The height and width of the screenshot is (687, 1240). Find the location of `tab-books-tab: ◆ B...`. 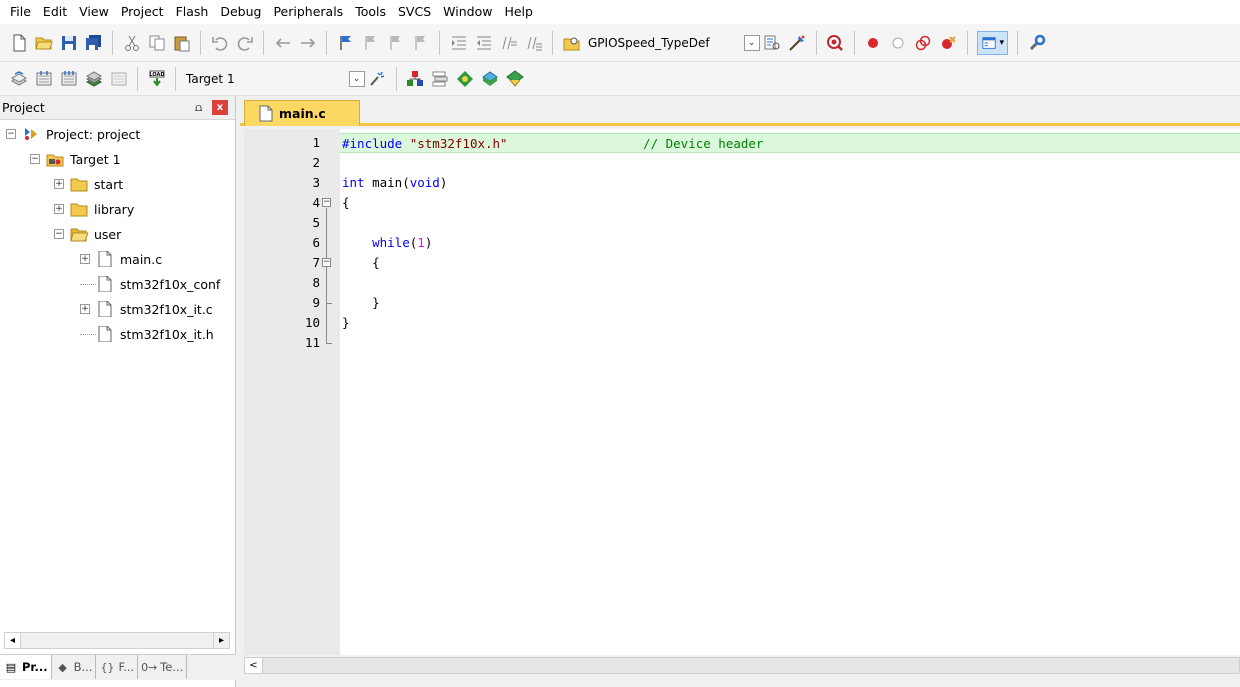

tab-books-tab: ◆ B... is located at coordinates (74, 667).